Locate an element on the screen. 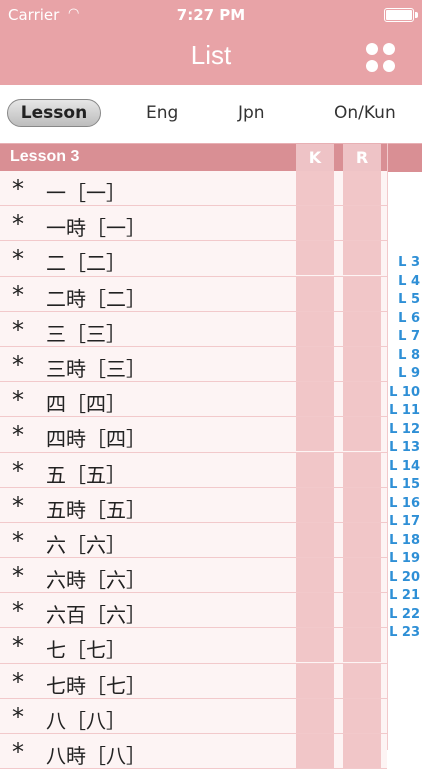 The width and height of the screenshot is (422, 769). index-item: L 23 is located at coordinates (405, 633).